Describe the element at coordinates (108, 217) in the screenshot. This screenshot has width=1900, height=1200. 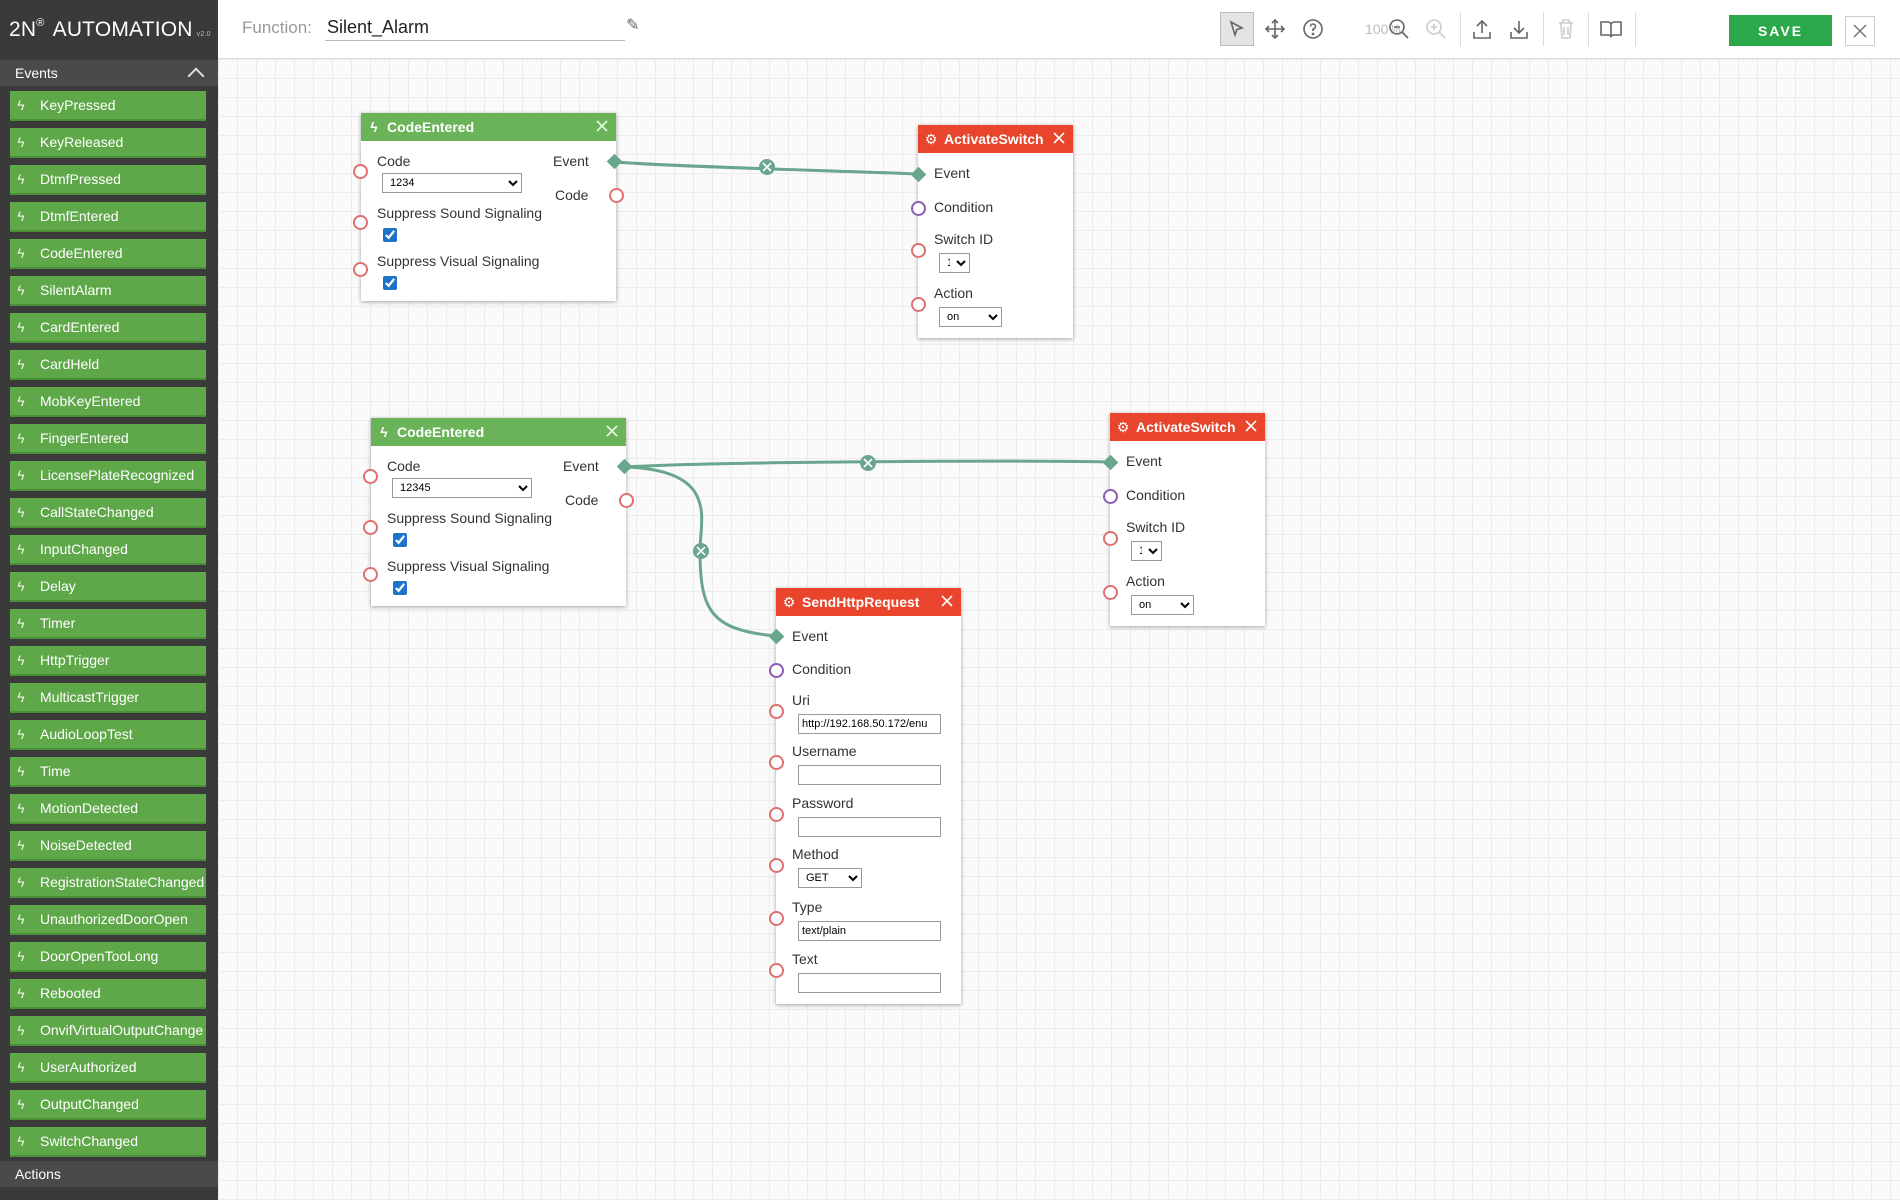
I see `event-item-dtmfentered: ϟ DtmfEntered` at that location.